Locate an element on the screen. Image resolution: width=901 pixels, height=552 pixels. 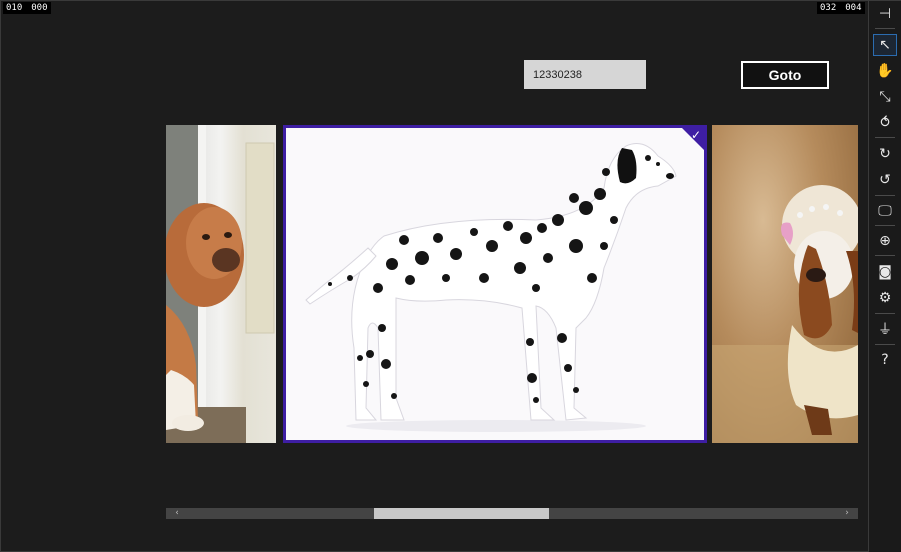
puppy-photo is located at coordinates (220, 284).